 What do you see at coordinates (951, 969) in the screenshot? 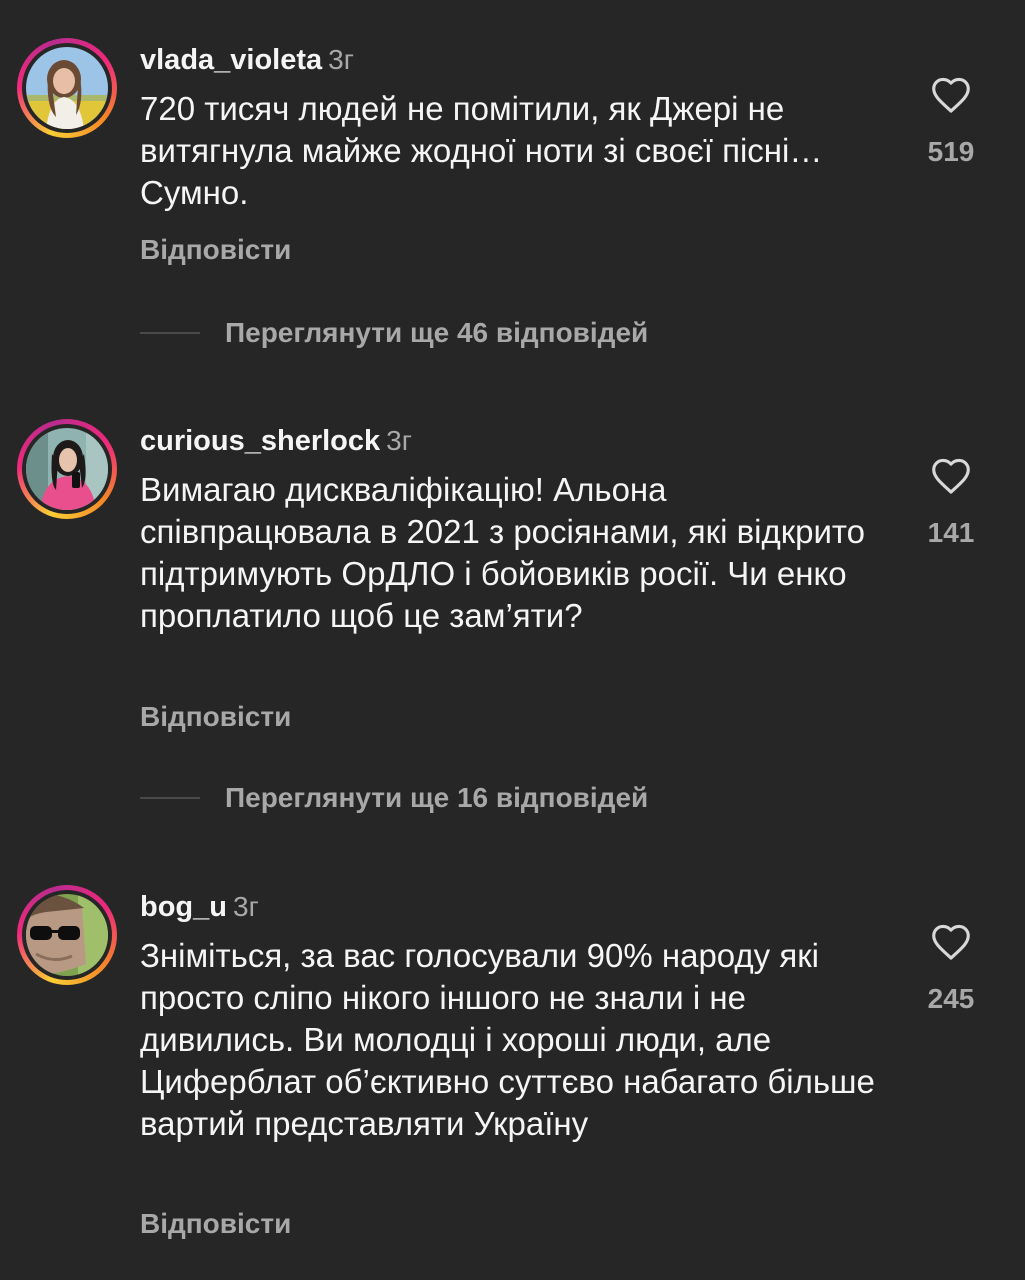
I see `like-control: 245` at bounding box center [951, 969].